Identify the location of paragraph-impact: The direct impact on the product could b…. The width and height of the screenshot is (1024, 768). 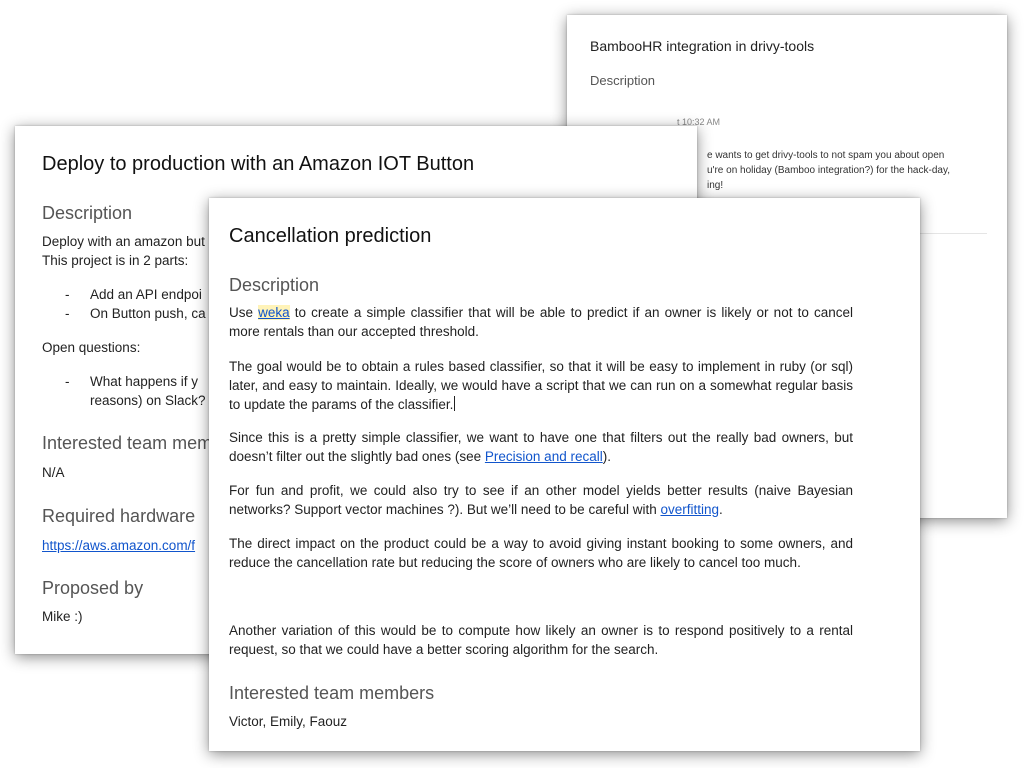
(541, 553).